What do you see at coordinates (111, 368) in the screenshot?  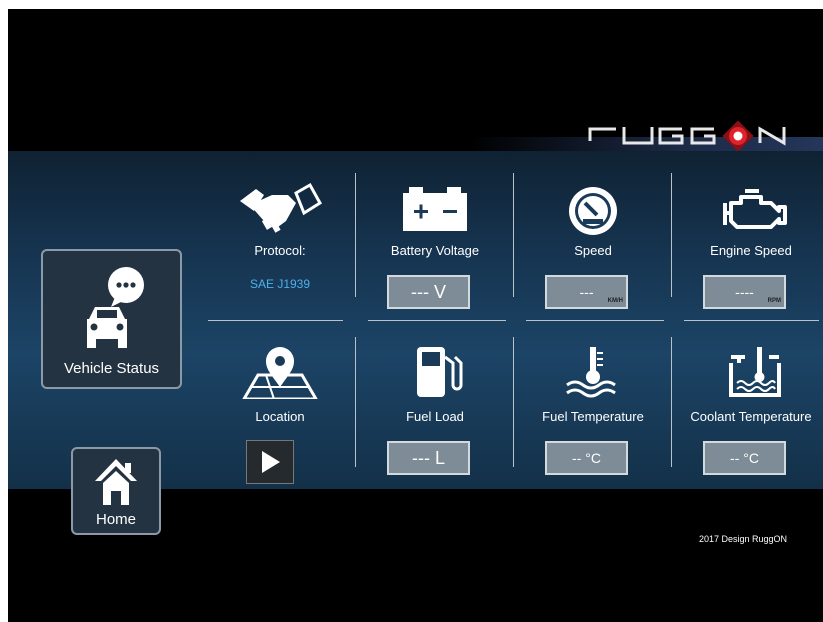 I see `vehicle-status-label: Vehicle Status` at bounding box center [111, 368].